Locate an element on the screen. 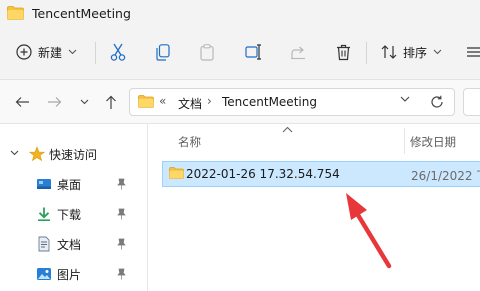  up-button is located at coordinates (111, 102).